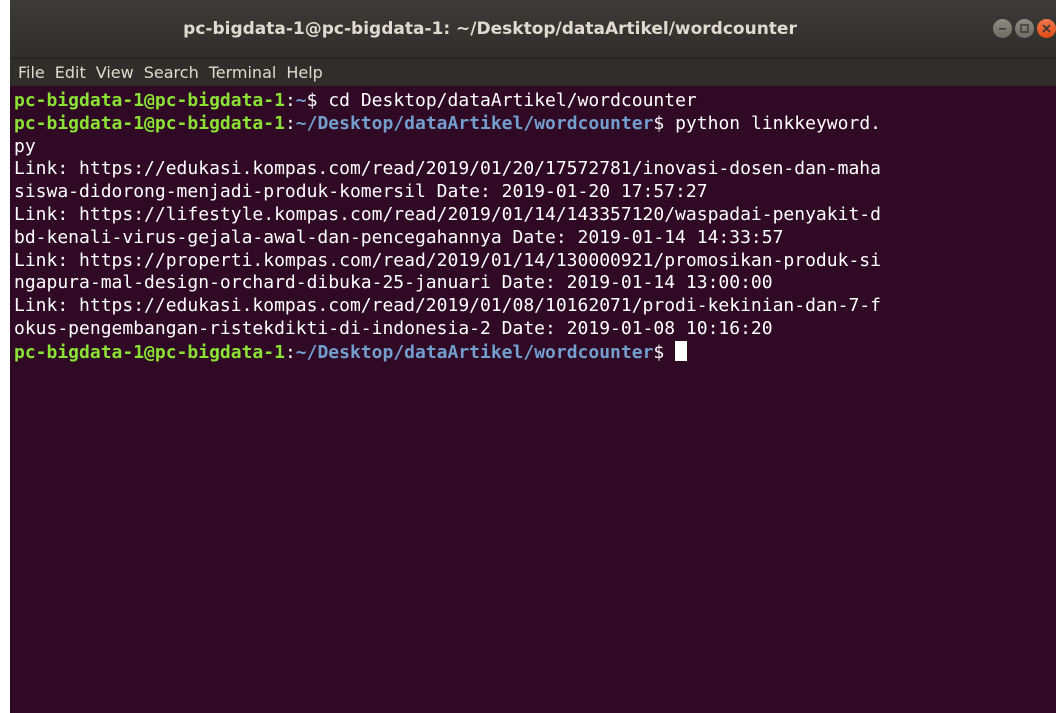 Image resolution: width=1056 pixels, height=713 pixels. Describe the element at coordinates (305, 72) in the screenshot. I see `menu-help: Help` at that location.